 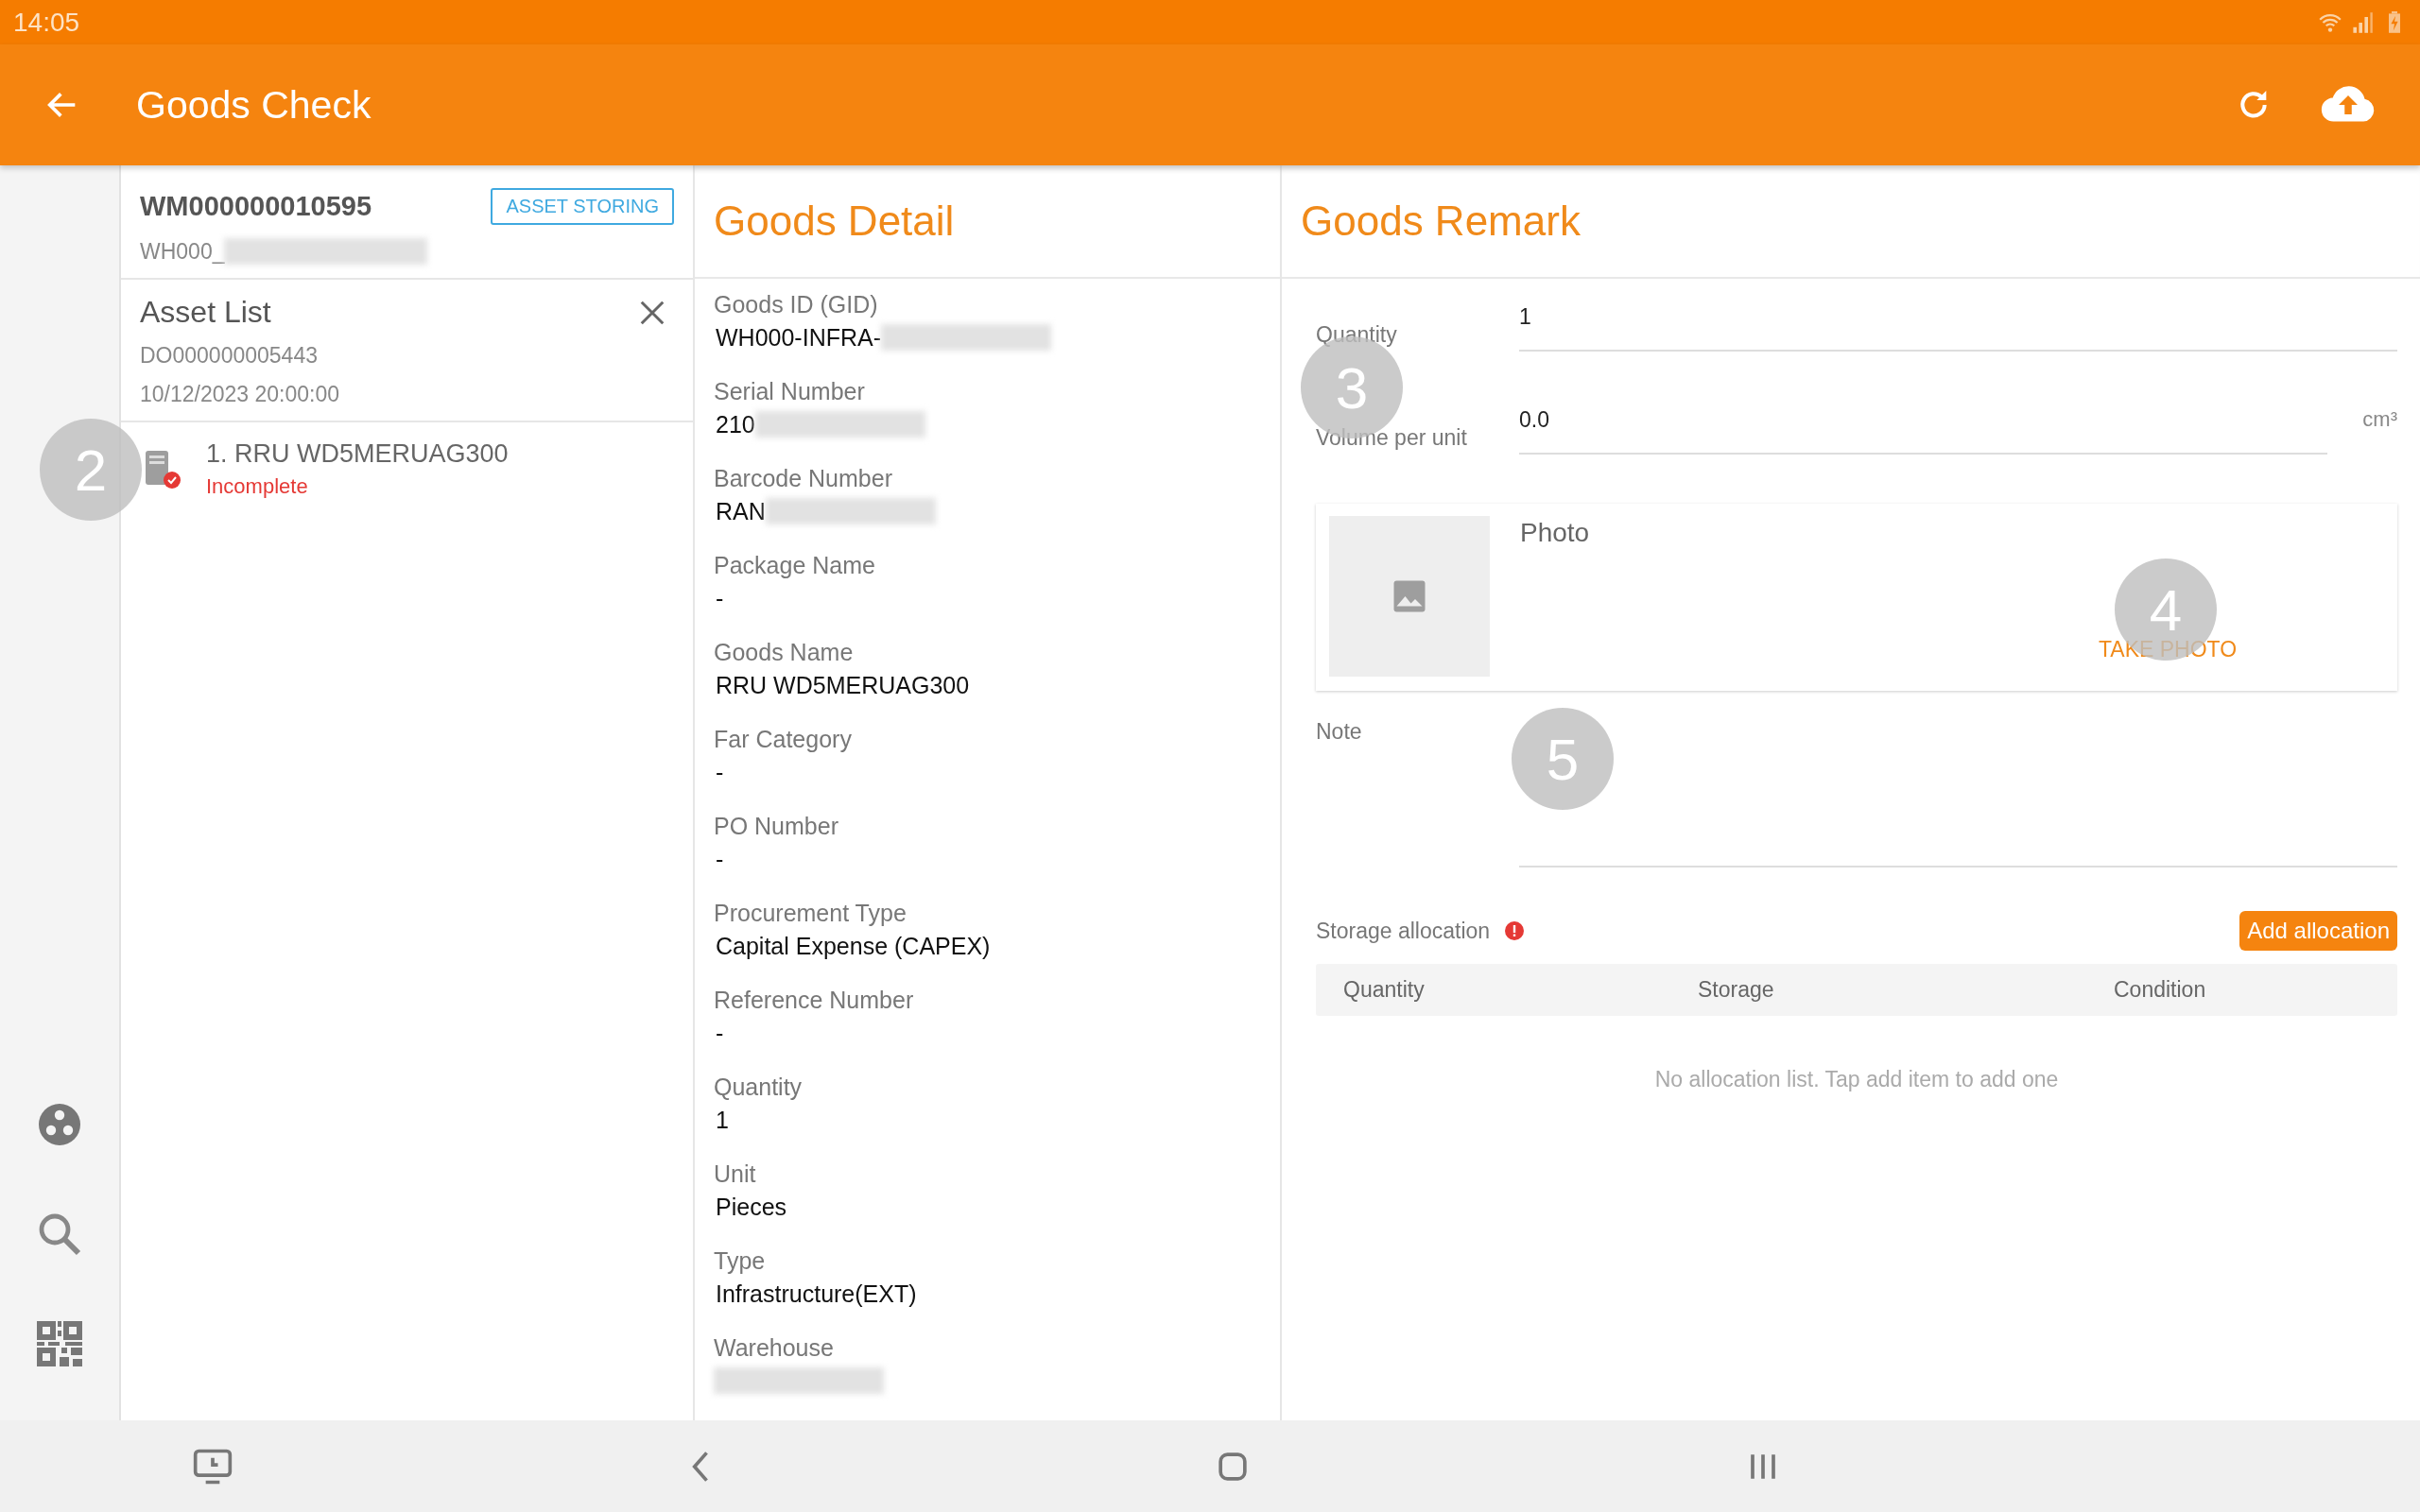 I want to click on column-header: Condition, so click(x=2160, y=990).